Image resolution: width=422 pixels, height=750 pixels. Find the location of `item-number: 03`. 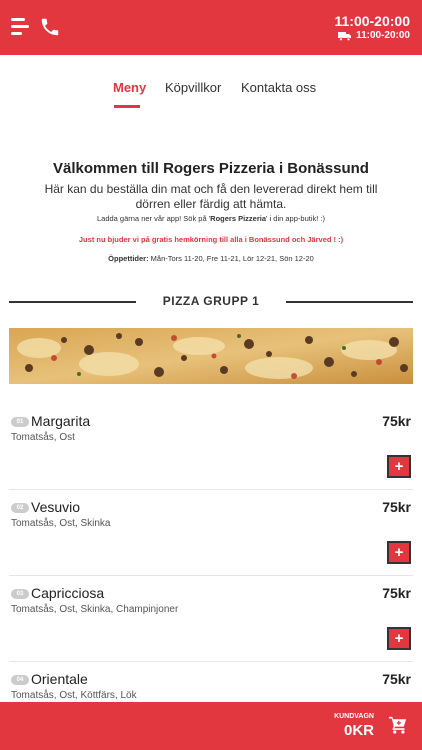

item-number: 03 is located at coordinates (20, 594).